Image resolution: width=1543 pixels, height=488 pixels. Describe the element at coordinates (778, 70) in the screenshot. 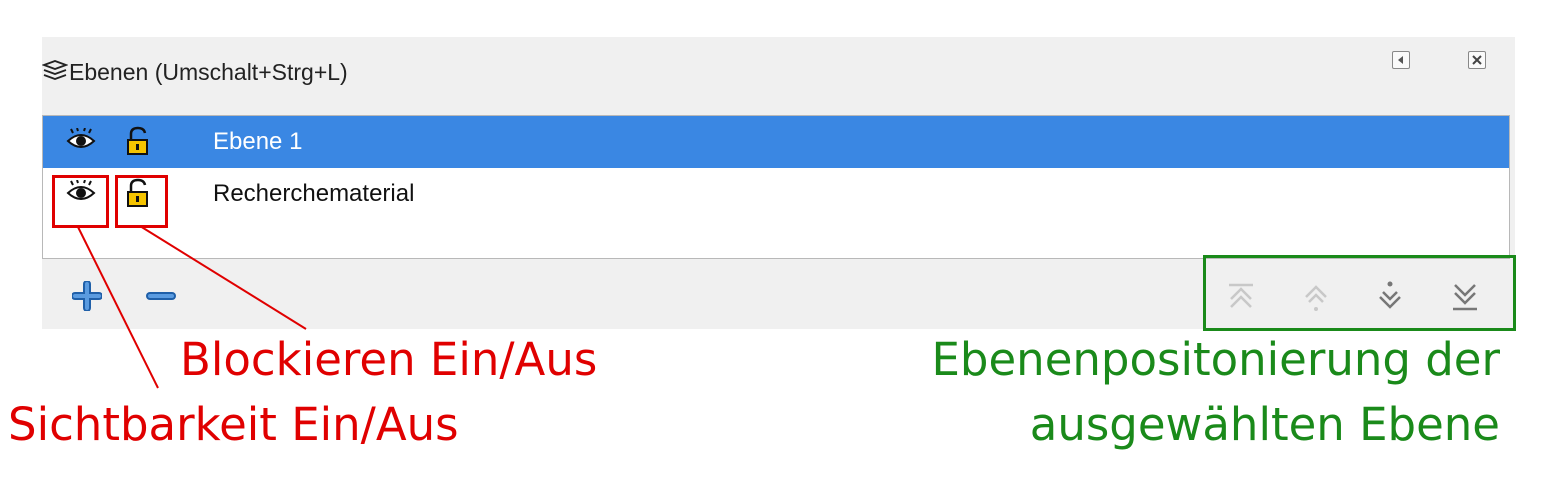

I see `panel-titlebar: Ebenen (Umschalt+Strg+L)` at that location.